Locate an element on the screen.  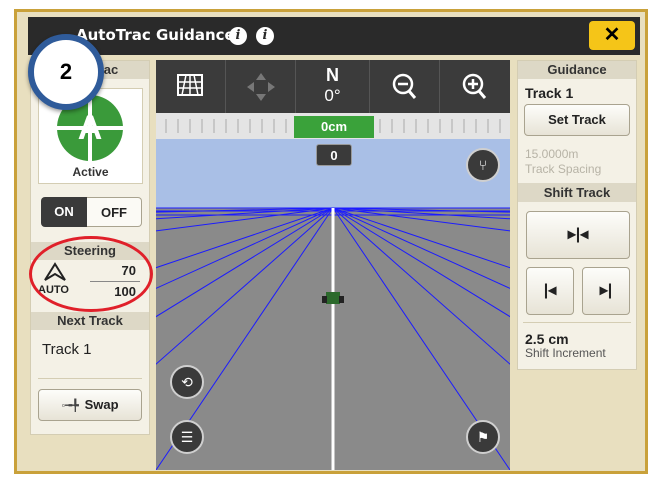
fork-icon: ⑂ is located at coordinates (483, 165).